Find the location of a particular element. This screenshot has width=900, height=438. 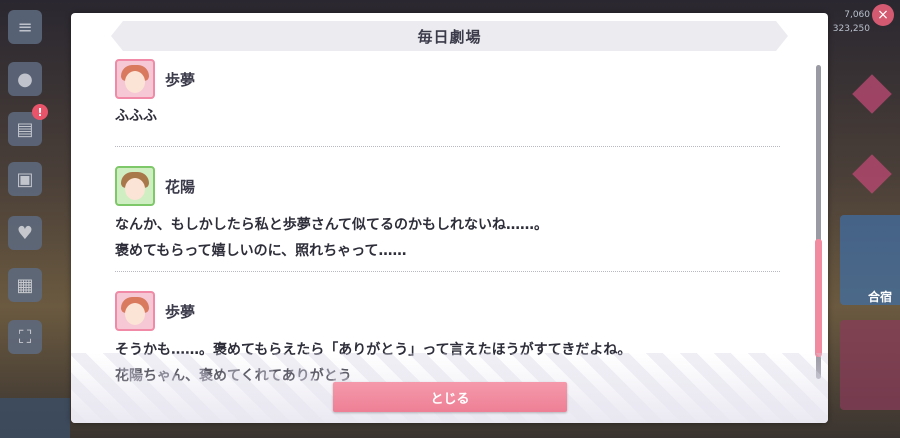

chat-icon: ● is located at coordinates (25, 79).